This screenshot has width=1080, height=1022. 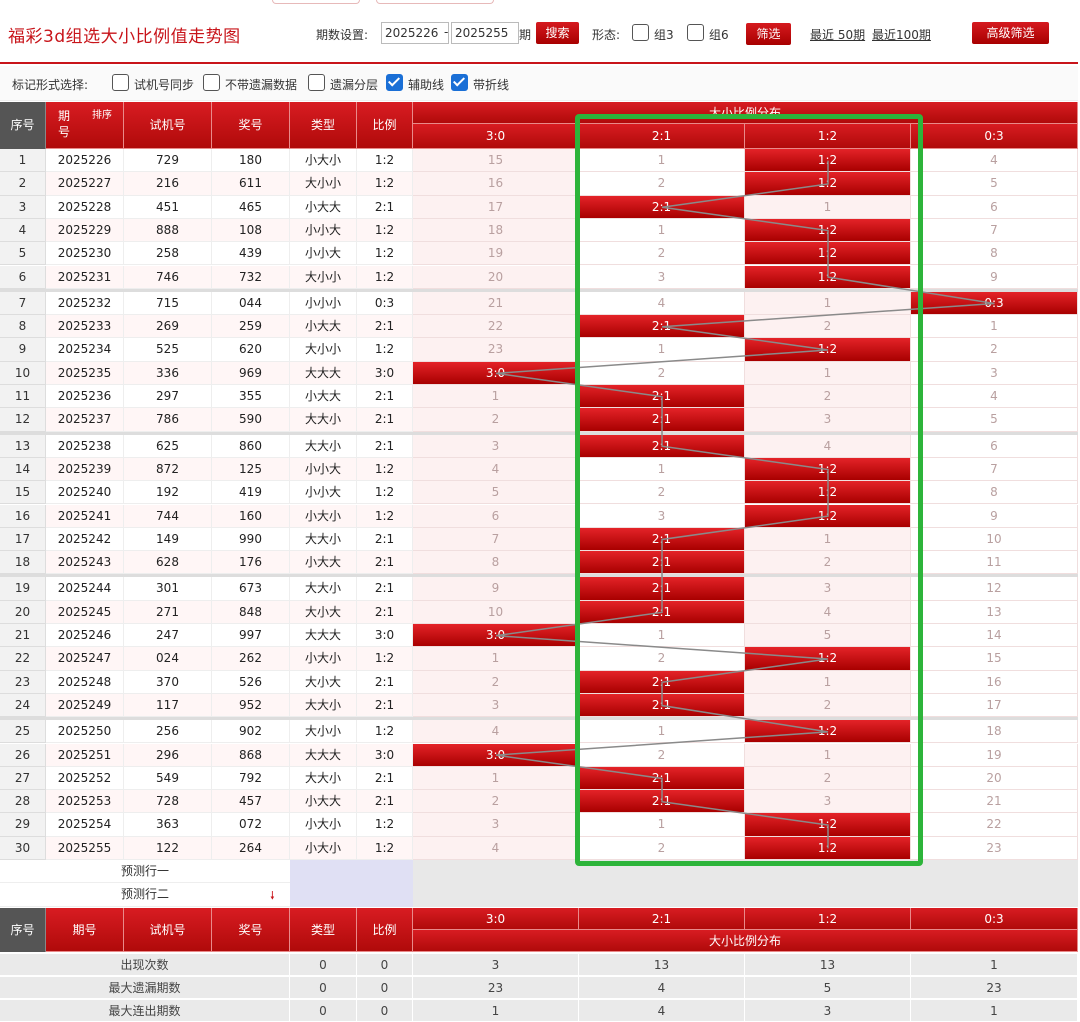 I want to click on filter-button: 筛选, so click(x=768, y=34).